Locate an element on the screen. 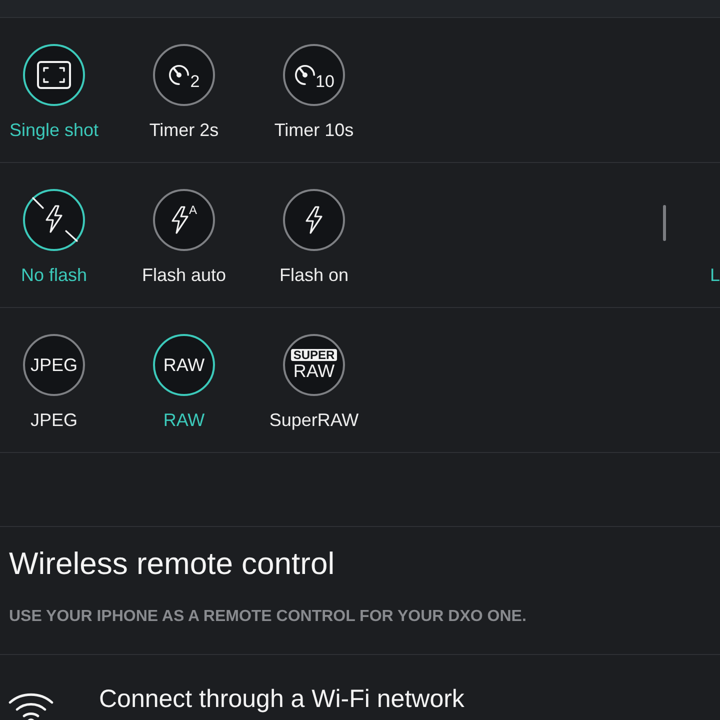 The image size is (720, 720). section-title: Wireless remote control is located at coordinates (172, 564).